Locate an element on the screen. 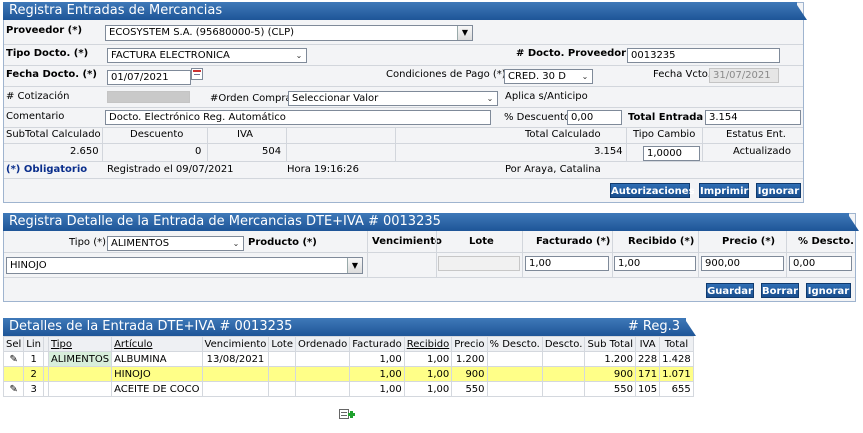 Image resolution: width=863 pixels, height=433 pixels. proveedor-select: ECOSYSTEM S.A. (95680000-5) (CLP) ▼ is located at coordinates (289, 33).